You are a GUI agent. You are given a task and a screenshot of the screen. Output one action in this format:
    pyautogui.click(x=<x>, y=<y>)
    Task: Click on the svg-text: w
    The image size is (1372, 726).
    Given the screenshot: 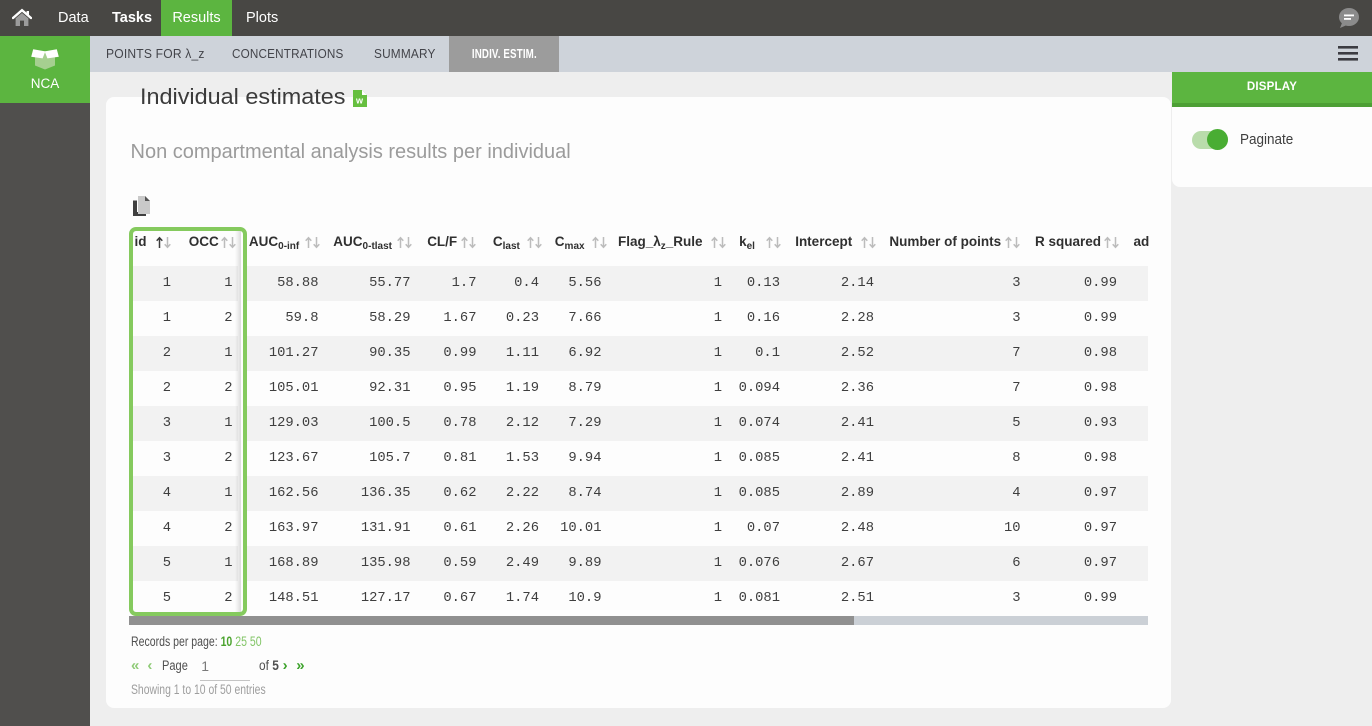 What is the action you would take?
    pyautogui.click(x=359, y=100)
    